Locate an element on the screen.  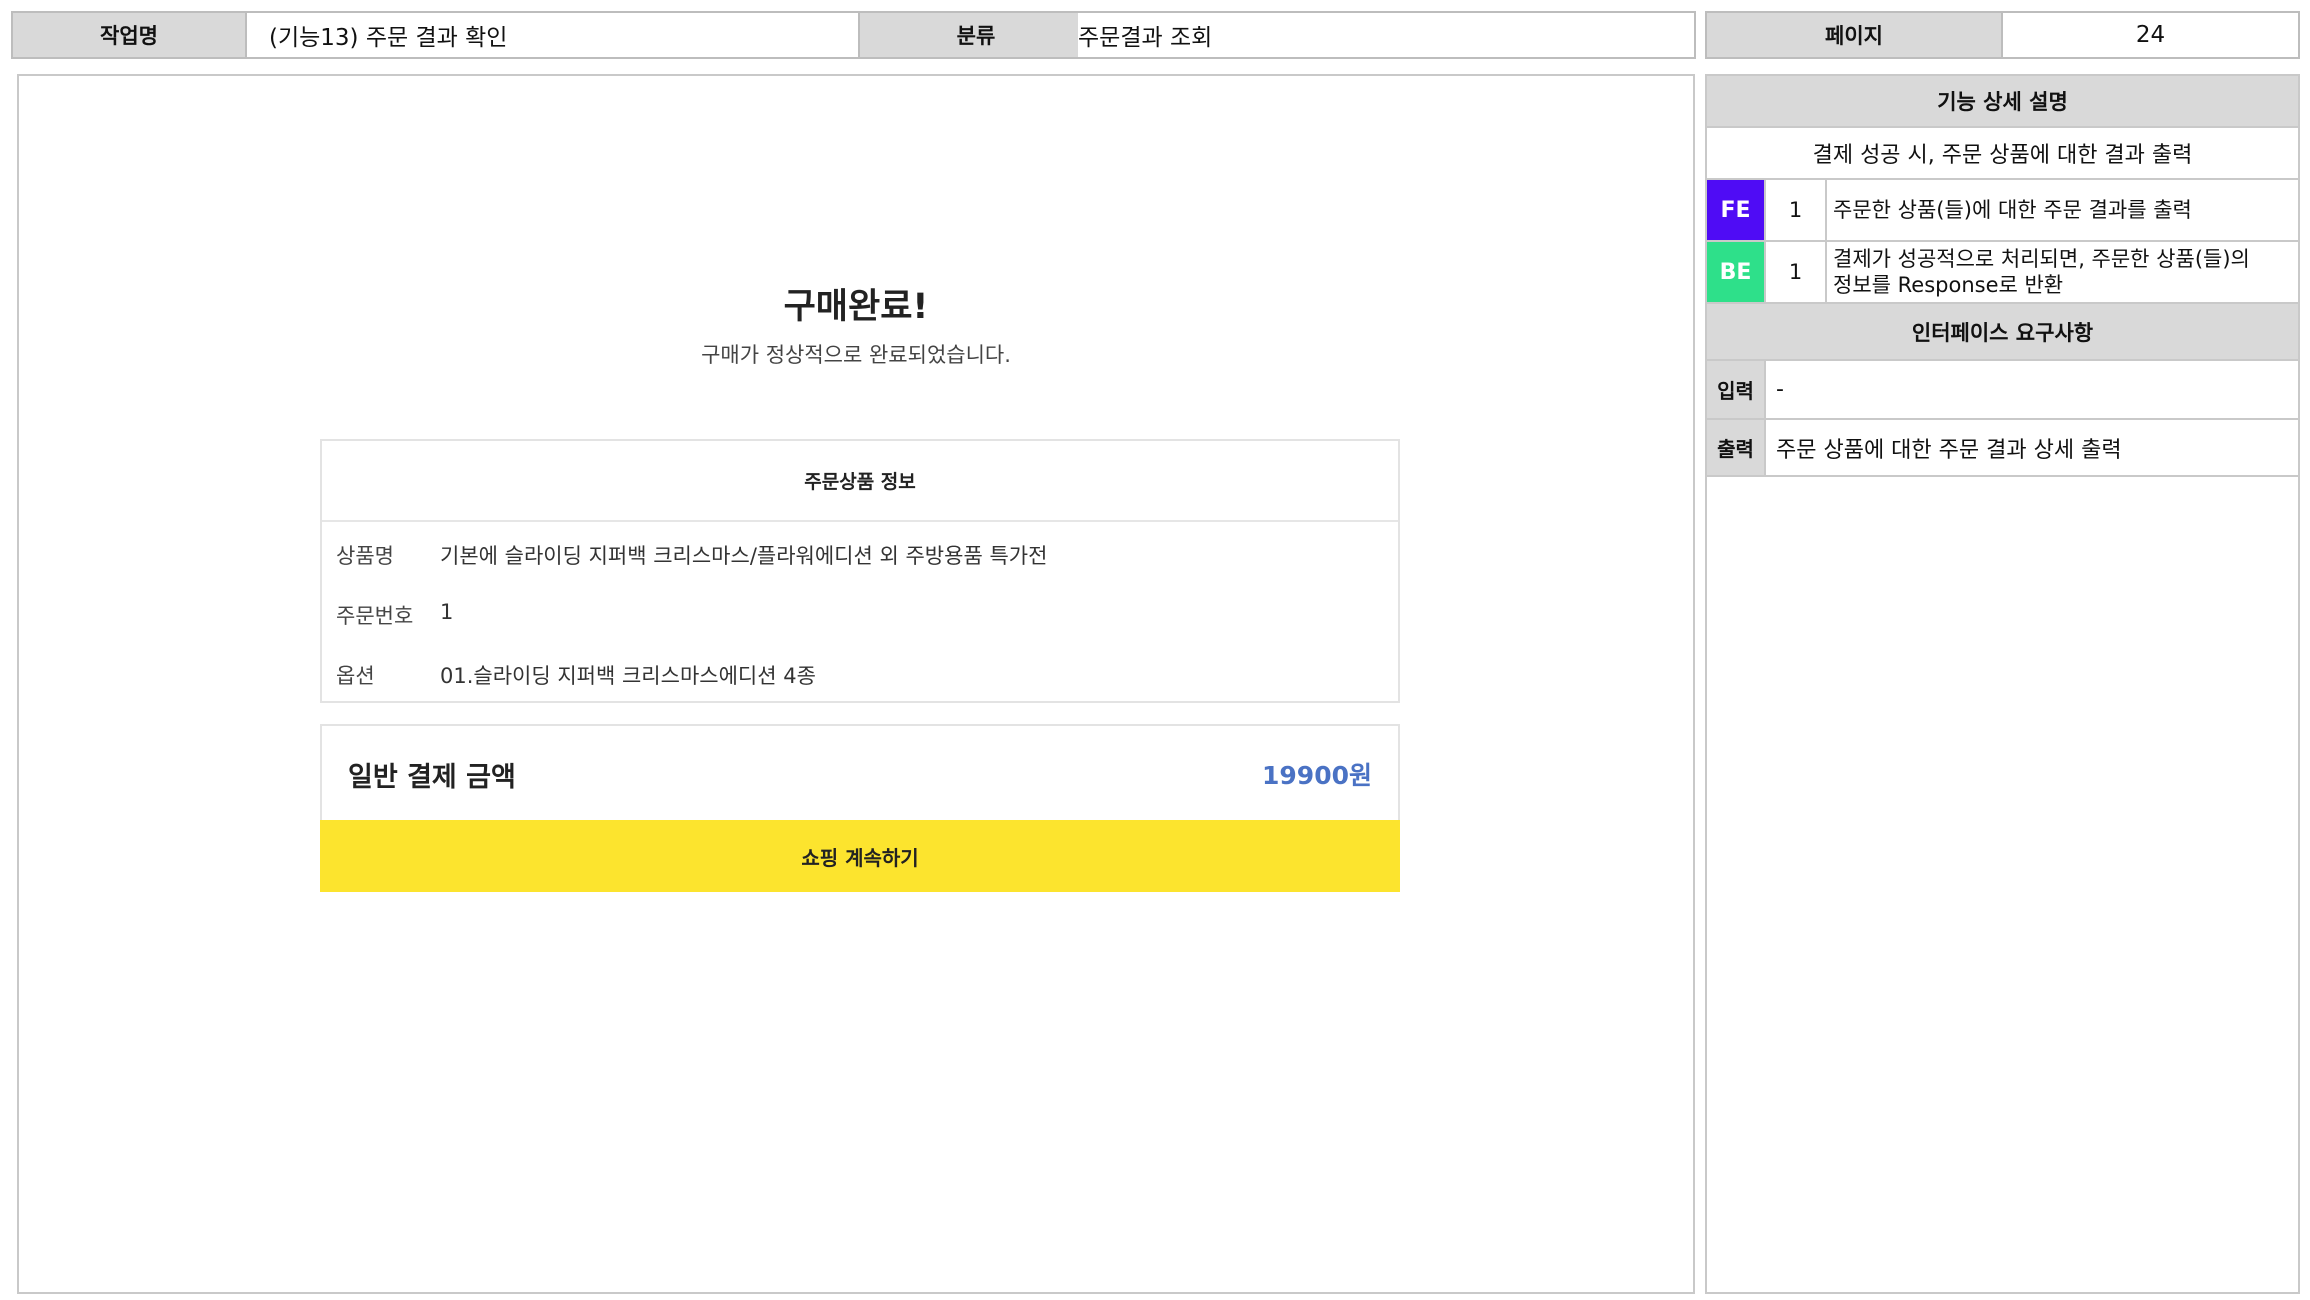
interface-title: 인터페이스 요구사항 is located at coordinates (2002, 332).